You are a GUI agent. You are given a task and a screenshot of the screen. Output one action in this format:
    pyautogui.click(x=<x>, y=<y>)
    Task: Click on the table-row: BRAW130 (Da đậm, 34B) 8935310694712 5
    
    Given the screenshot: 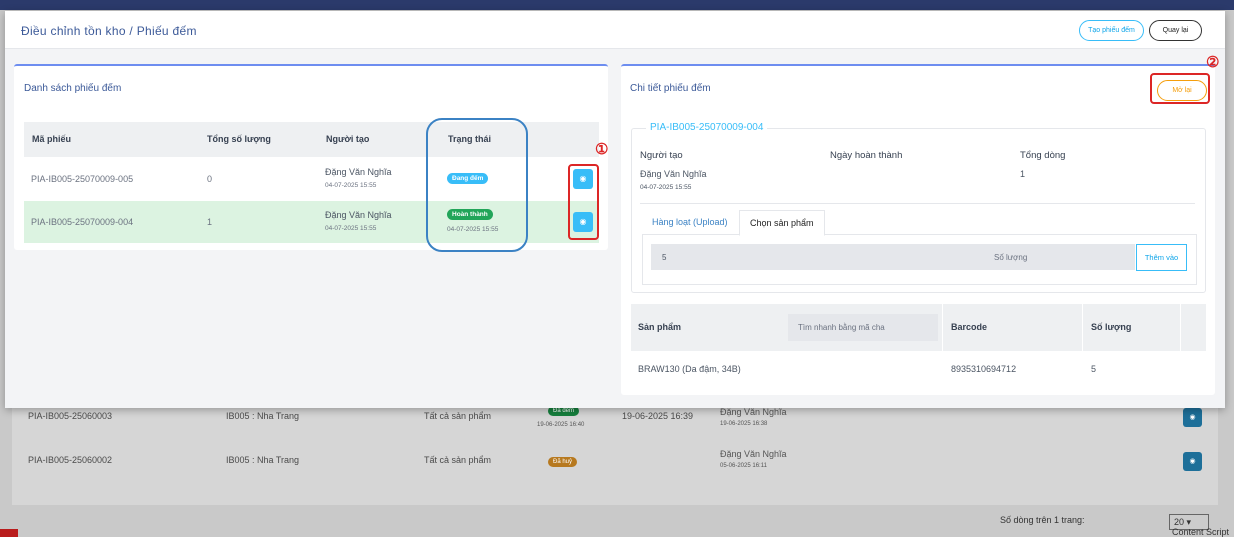 What is the action you would take?
    pyautogui.click(x=918, y=371)
    